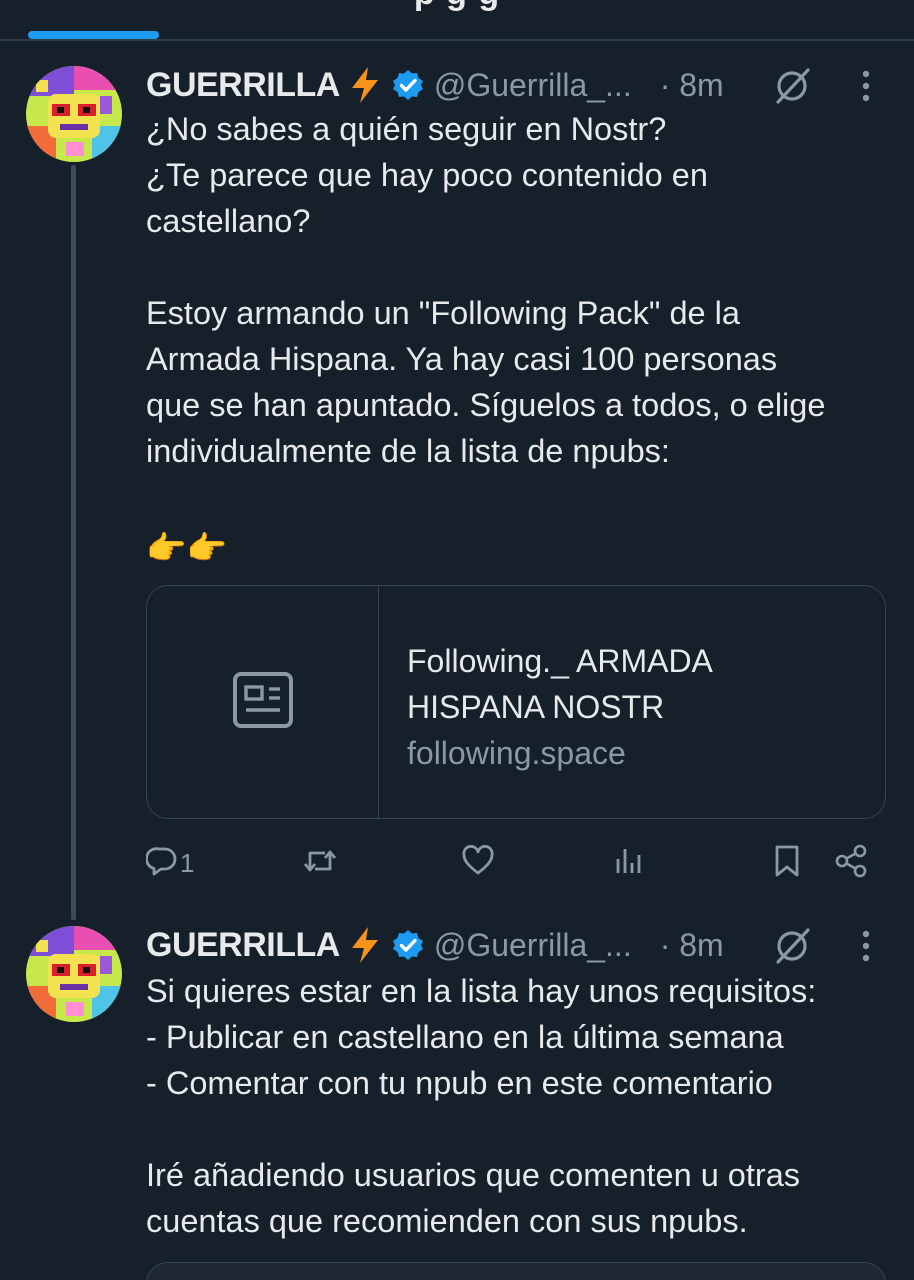  Describe the element at coordinates (516, 753) in the screenshot. I see `link-domain: following.space` at that location.